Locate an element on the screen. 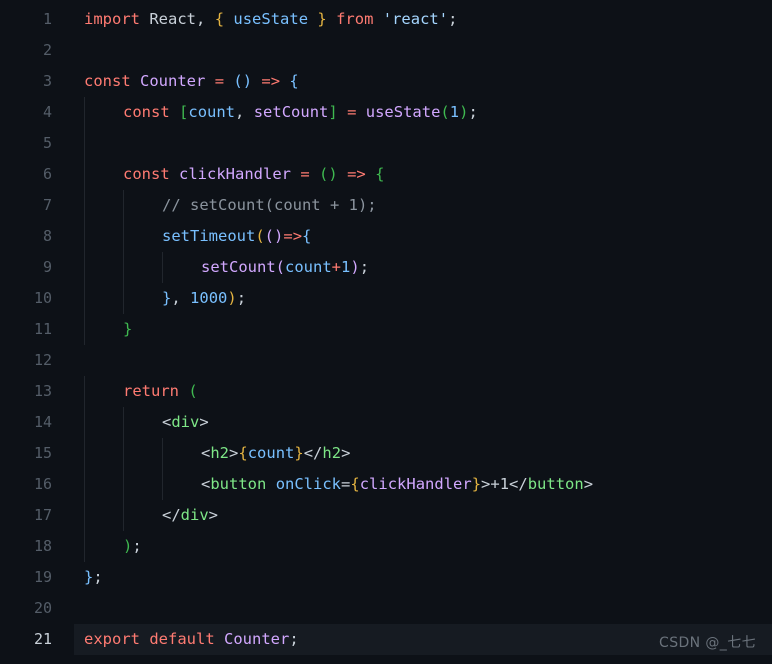 This screenshot has width=772, height=664. code-line: 7 // setCount(count + 1); is located at coordinates (386, 205).